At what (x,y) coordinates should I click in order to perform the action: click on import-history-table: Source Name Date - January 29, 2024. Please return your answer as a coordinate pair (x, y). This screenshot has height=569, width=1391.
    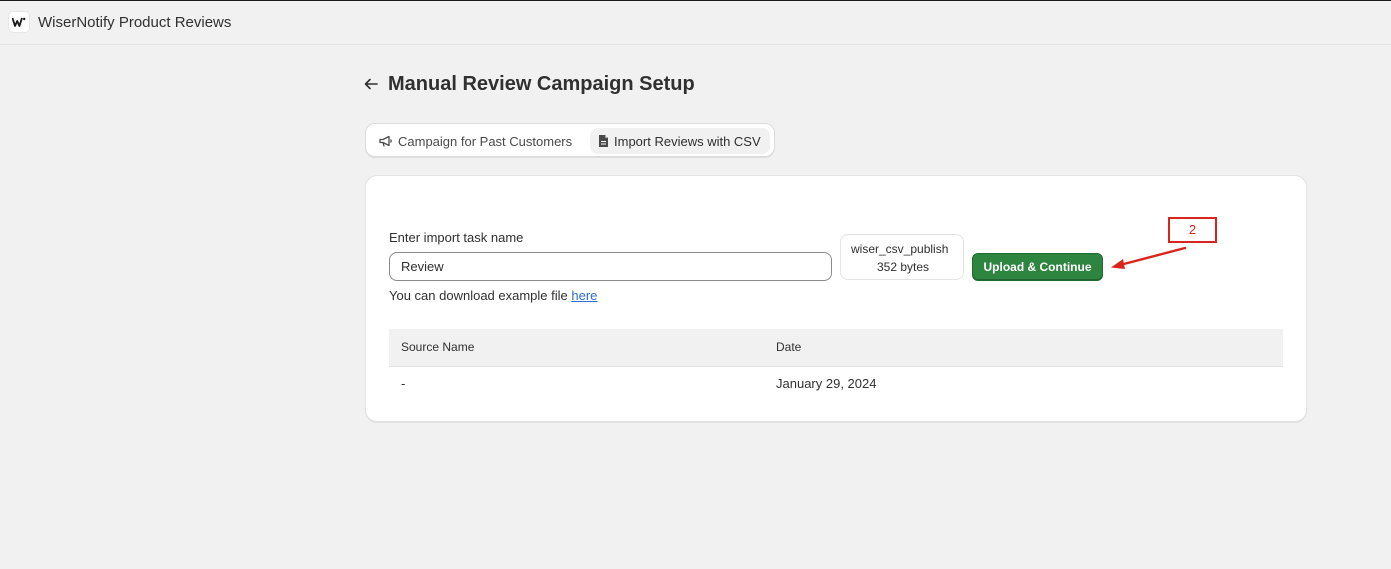
    Looking at the image, I should click on (836, 364).